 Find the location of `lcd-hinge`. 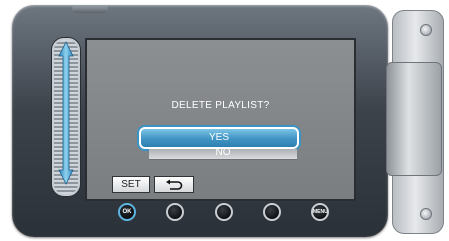

lcd-hinge is located at coordinates (416, 122).